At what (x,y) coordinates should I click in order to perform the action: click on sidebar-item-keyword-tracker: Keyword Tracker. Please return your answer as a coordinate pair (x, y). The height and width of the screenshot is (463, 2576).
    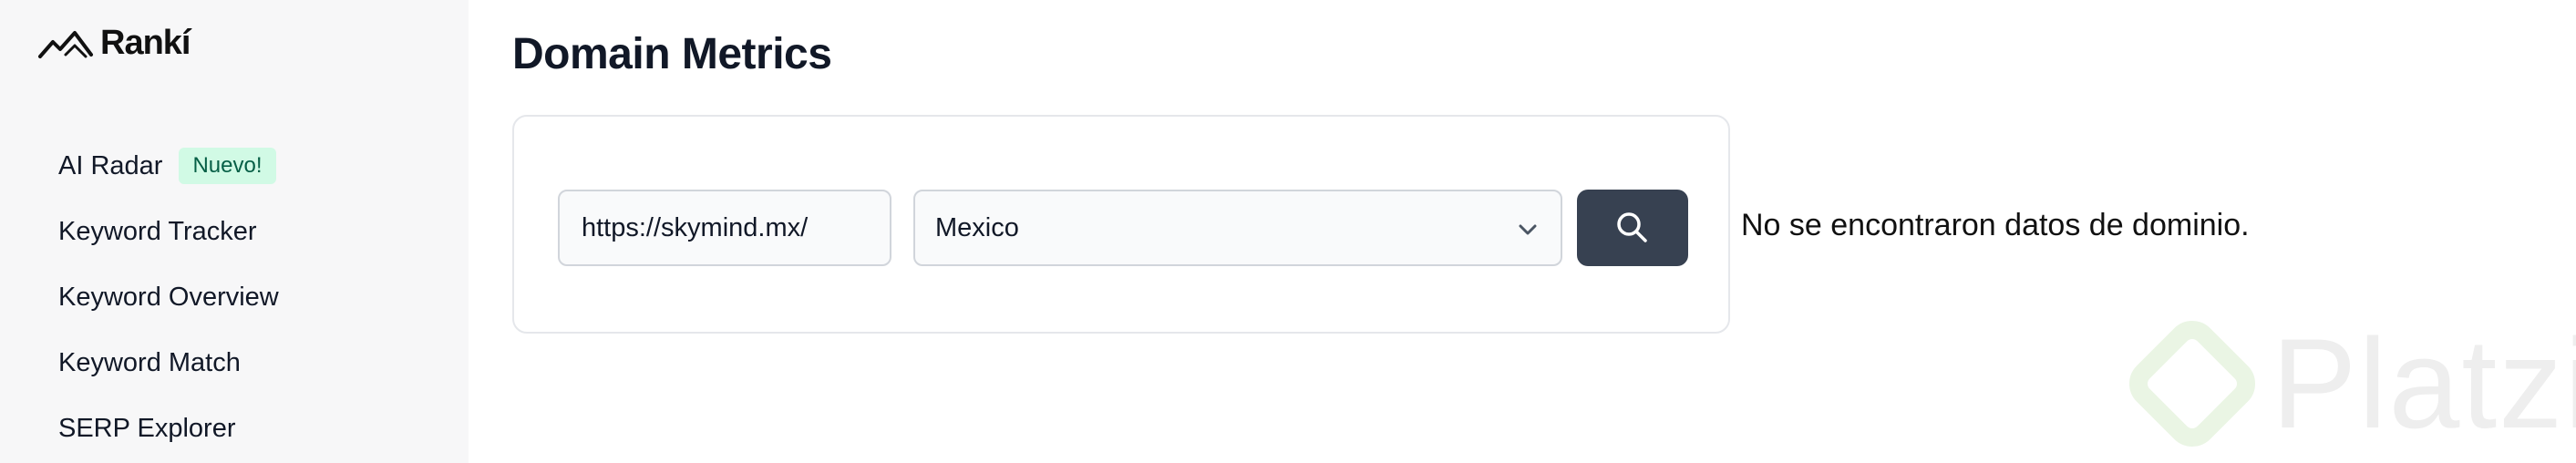
    Looking at the image, I should click on (168, 231).